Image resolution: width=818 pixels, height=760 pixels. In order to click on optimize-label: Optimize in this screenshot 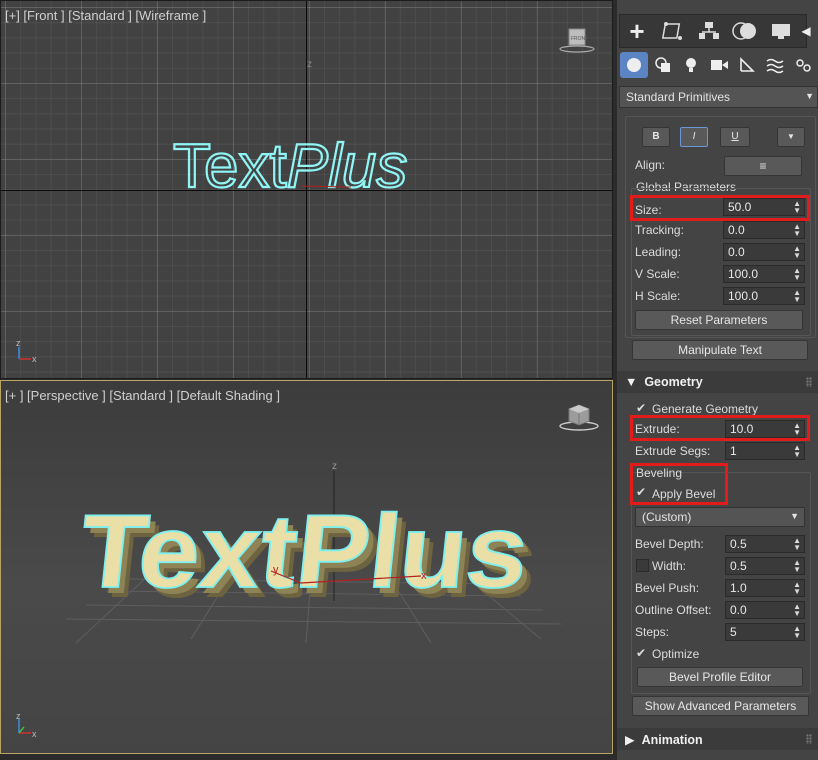, I will do `click(676, 654)`.